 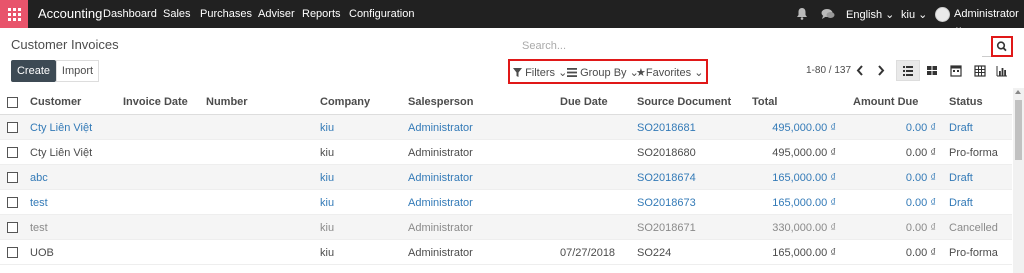 I want to click on pager-value: 1-80 / 137, so click(x=828, y=70).